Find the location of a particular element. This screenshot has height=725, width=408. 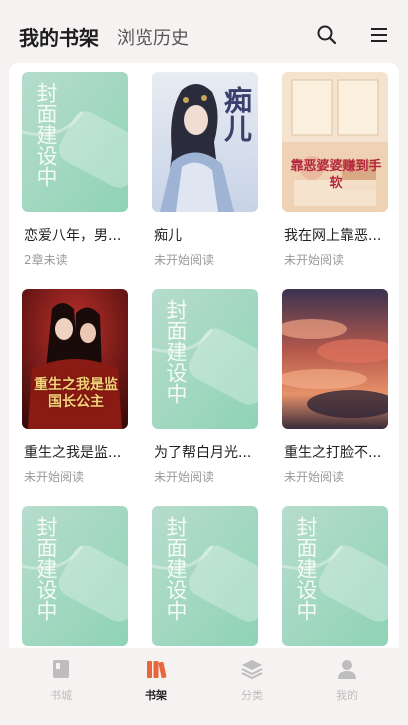

book-status: 2章未读 is located at coordinates (46, 260).